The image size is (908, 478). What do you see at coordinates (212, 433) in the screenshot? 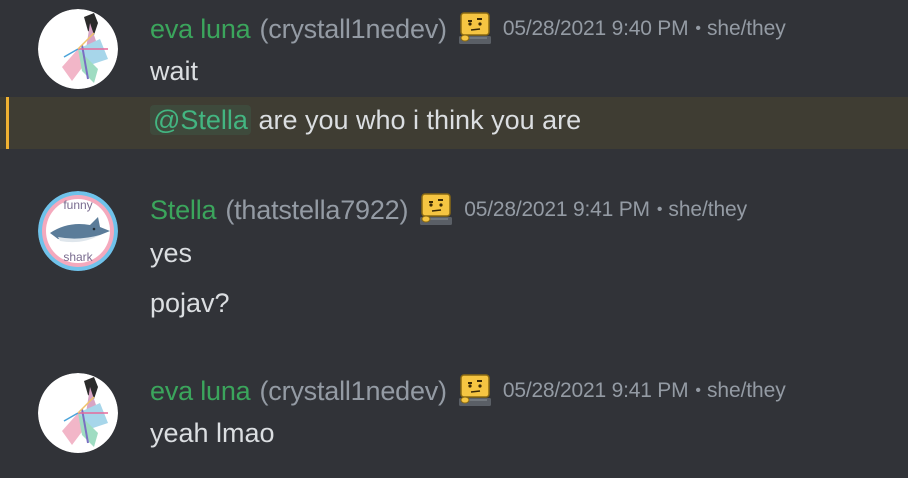
I see `message-text: yeah lmao` at bounding box center [212, 433].